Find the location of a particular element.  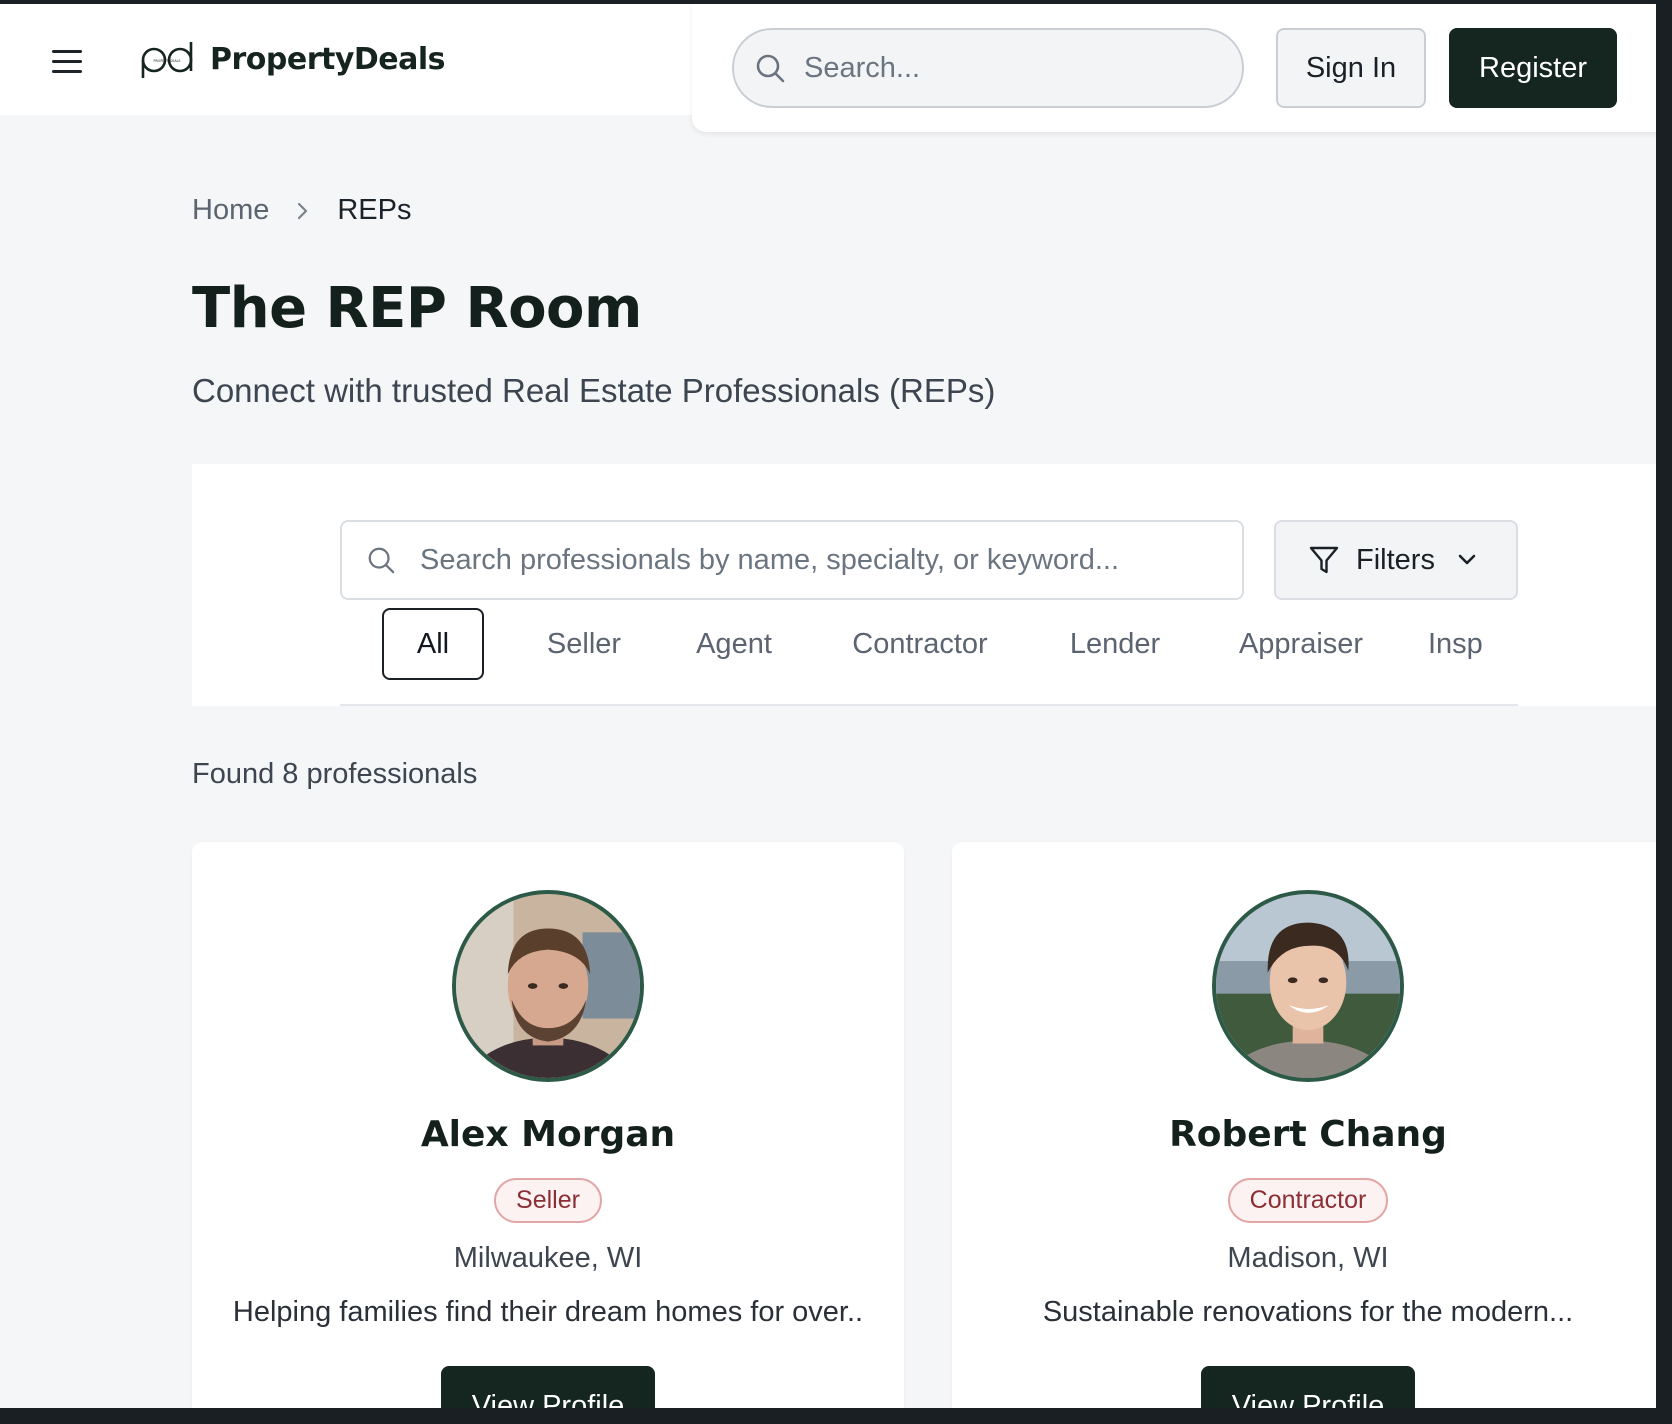

chevron-right-icon is located at coordinates (303, 210).